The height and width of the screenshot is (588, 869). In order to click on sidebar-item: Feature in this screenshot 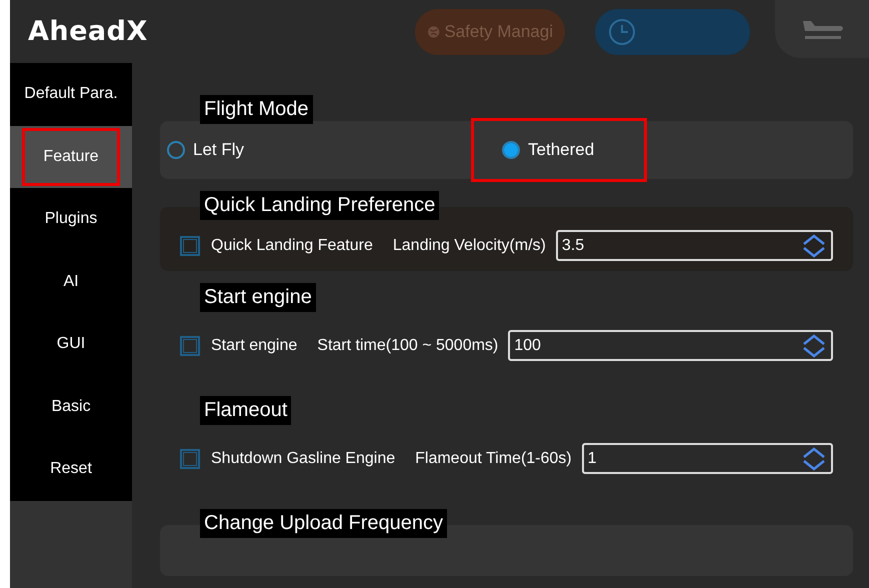, I will do `click(71, 157)`.